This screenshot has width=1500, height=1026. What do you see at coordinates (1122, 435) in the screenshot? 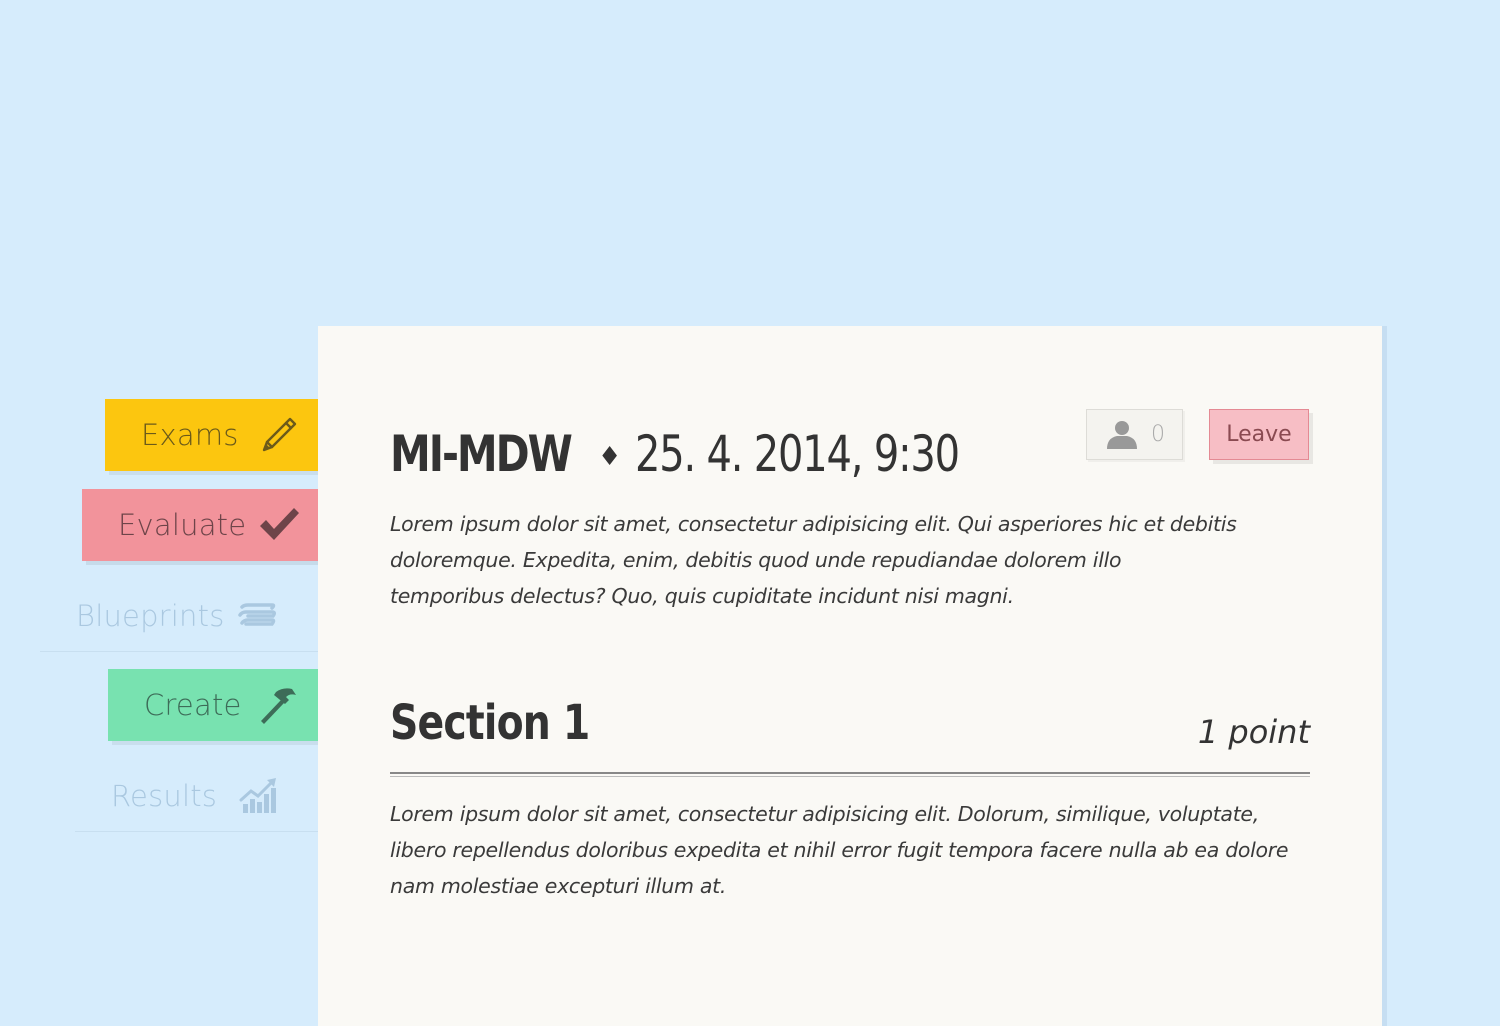
I see `person-icon` at bounding box center [1122, 435].